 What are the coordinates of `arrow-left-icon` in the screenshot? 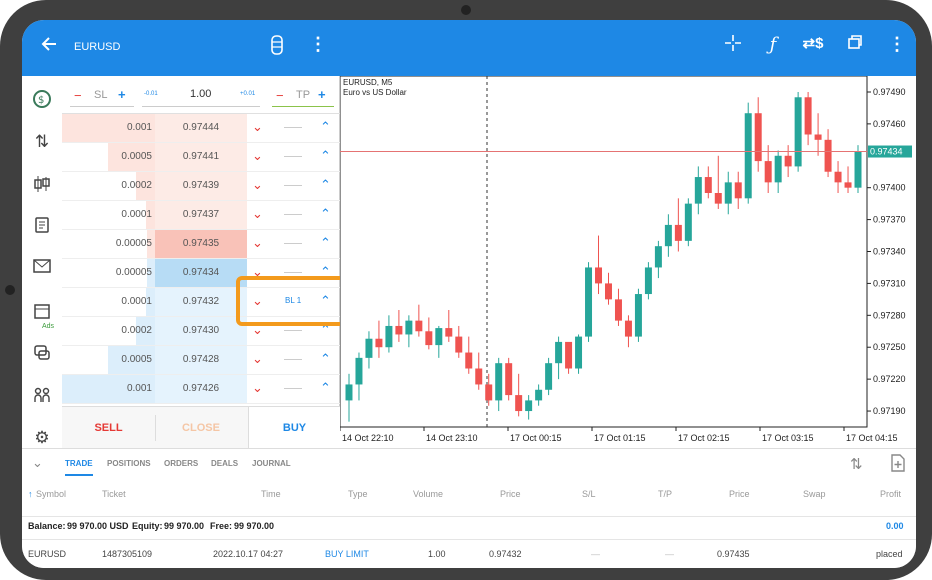 It's located at (49, 46).